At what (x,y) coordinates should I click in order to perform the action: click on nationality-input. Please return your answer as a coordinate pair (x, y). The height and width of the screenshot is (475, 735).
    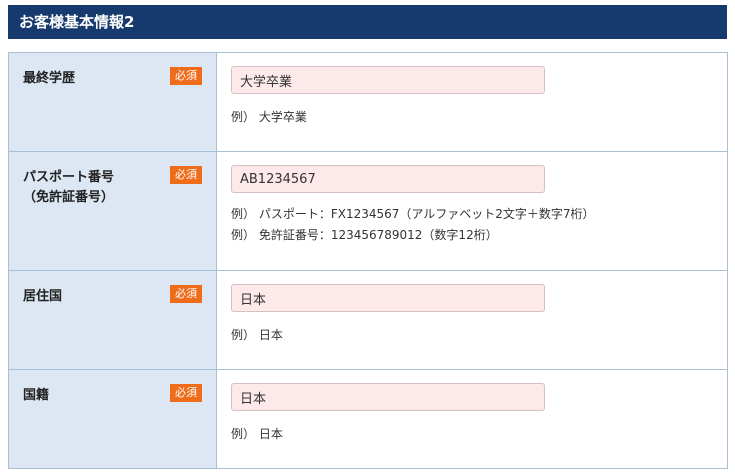
    Looking at the image, I should click on (388, 397).